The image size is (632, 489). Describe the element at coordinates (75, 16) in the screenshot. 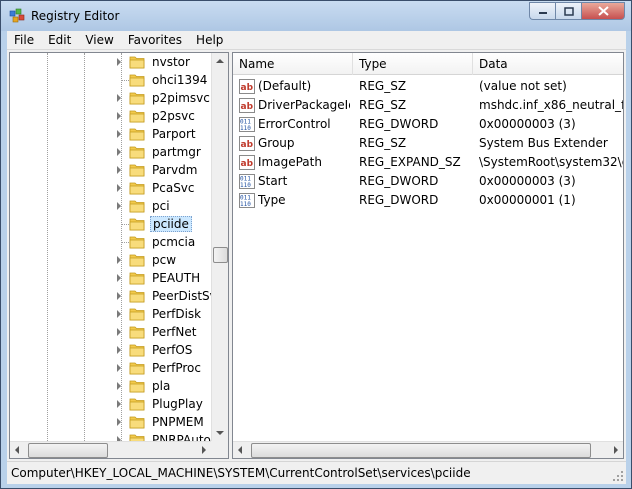

I see `window-title: Registry Editor` at that location.